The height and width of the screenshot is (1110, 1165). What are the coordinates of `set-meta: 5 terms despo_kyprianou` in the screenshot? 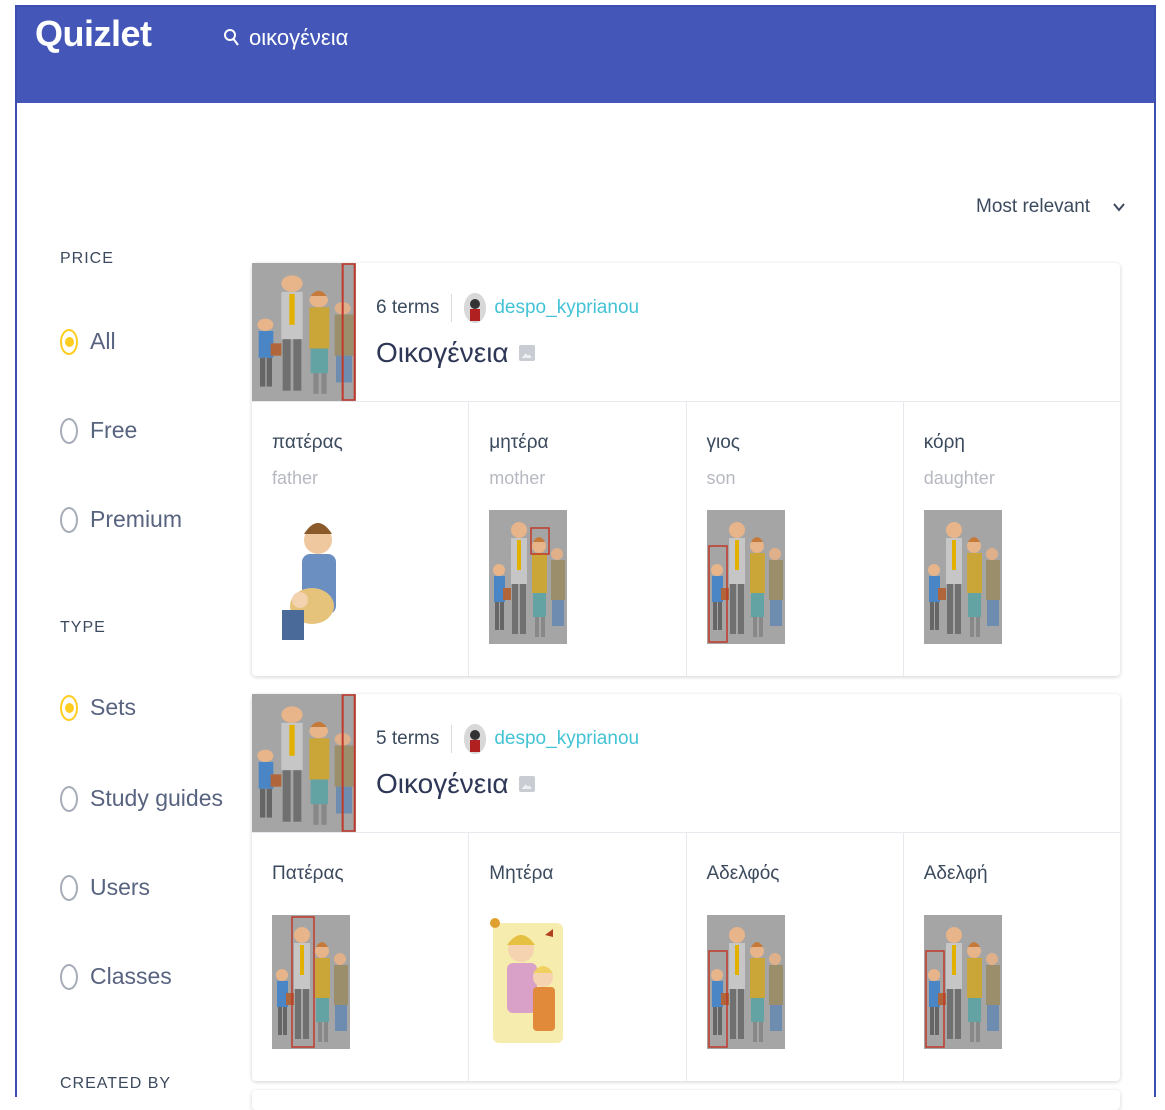 It's located at (507, 739).